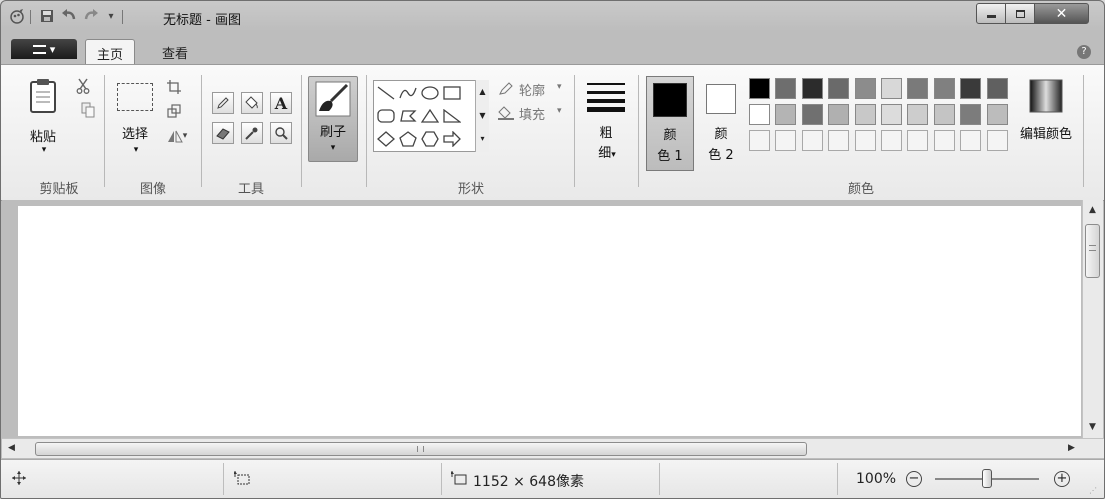 This screenshot has height=499, width=1105. I want to click on resize-grip-icon: ⋰, so click(1093, 490).